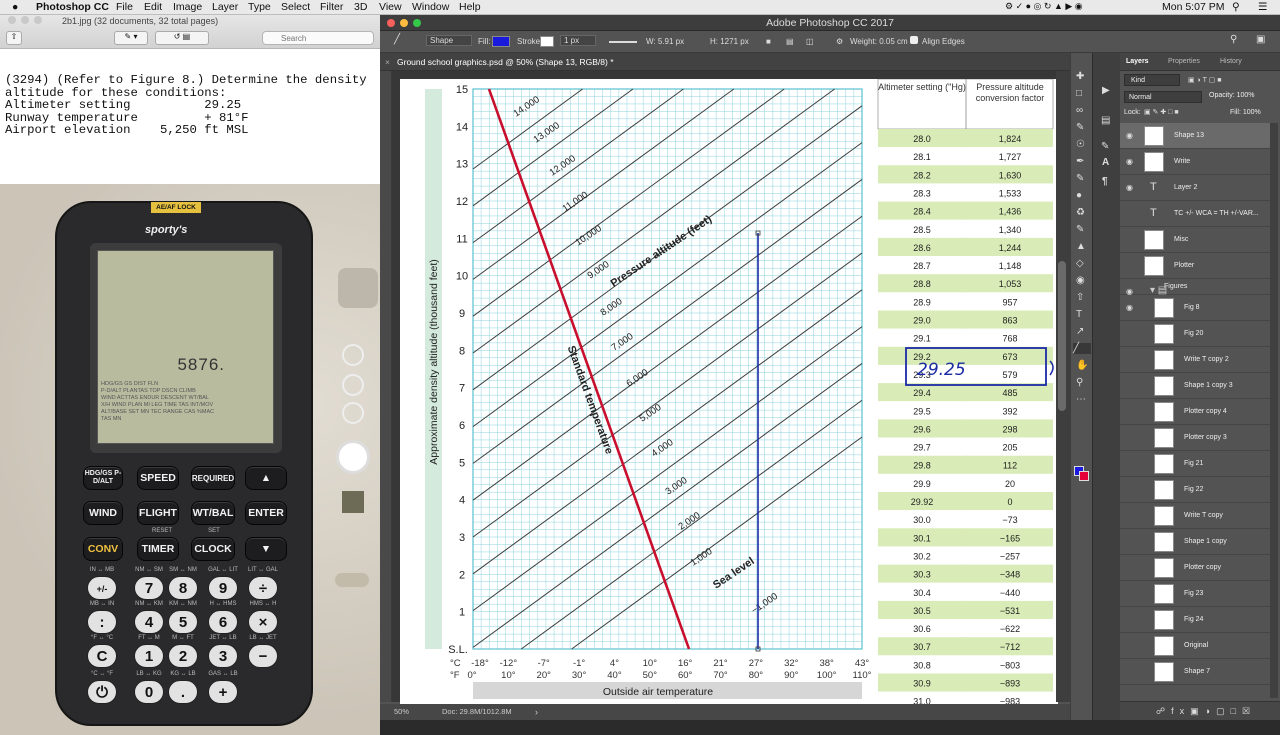 This screenshot has width=1280, height=735. What do you see at coordinates (1163, 711) in the screenshot?
I see `link-layers-icon: ☍` at bounding box center [1163, 711].